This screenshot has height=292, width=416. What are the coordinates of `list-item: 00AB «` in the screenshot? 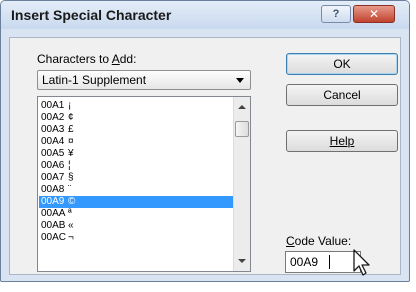 It's located at (136, 226).